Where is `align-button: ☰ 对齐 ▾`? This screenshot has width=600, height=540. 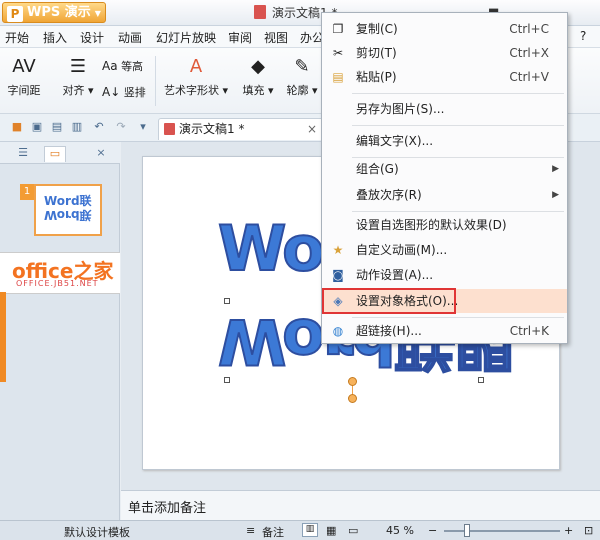
align-button: ☰ 对齐 ▾ is located at coordinates (78, 77).